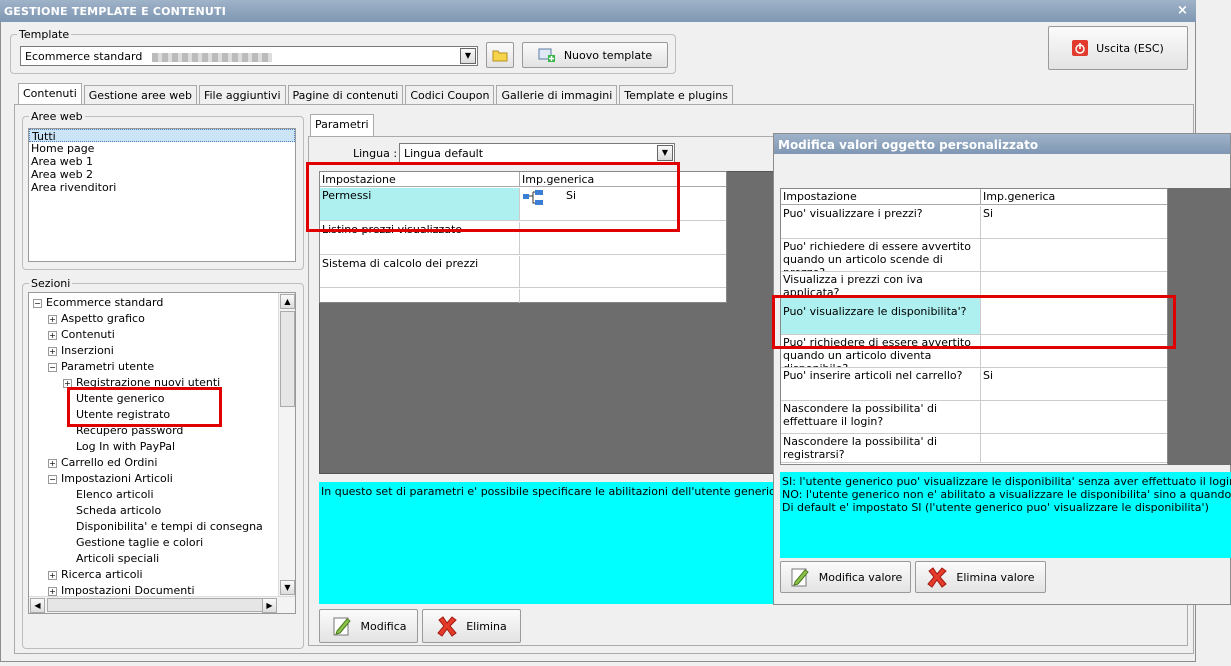 This screenshot has height=666, width=1231. What do you see at coordinates (211, 57) in the screenshot?
I see `blurred-text` at bounding box center [211, 57].